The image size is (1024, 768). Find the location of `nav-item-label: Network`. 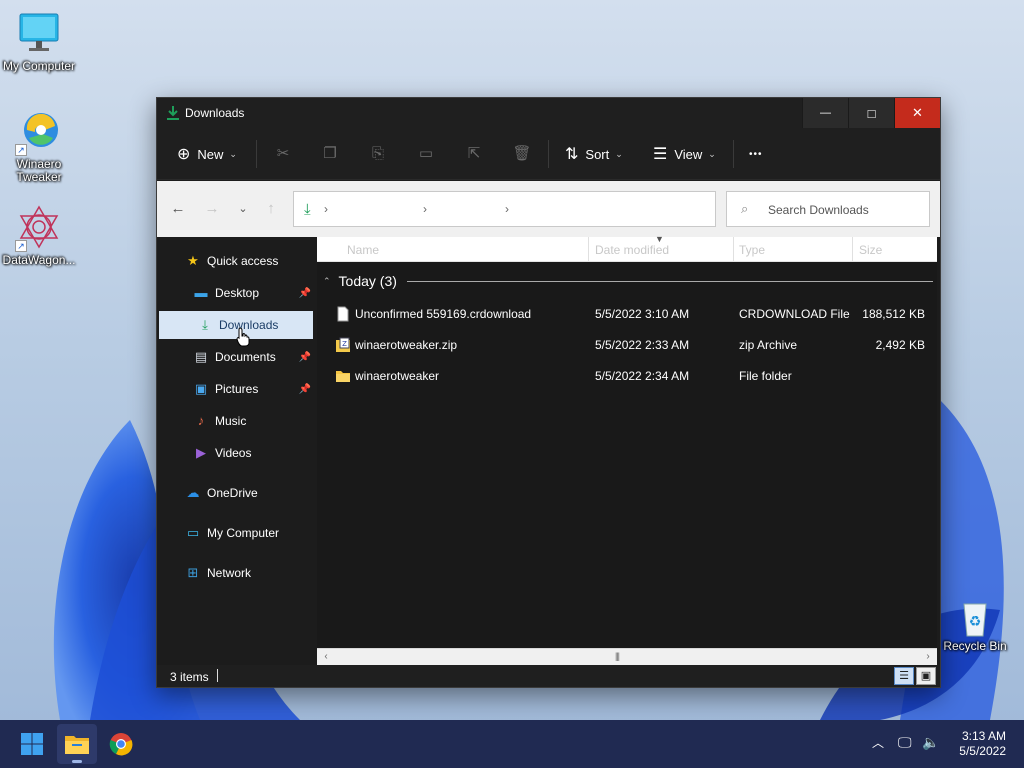

nav-item-label: Network is located at coordinates (229, 573).